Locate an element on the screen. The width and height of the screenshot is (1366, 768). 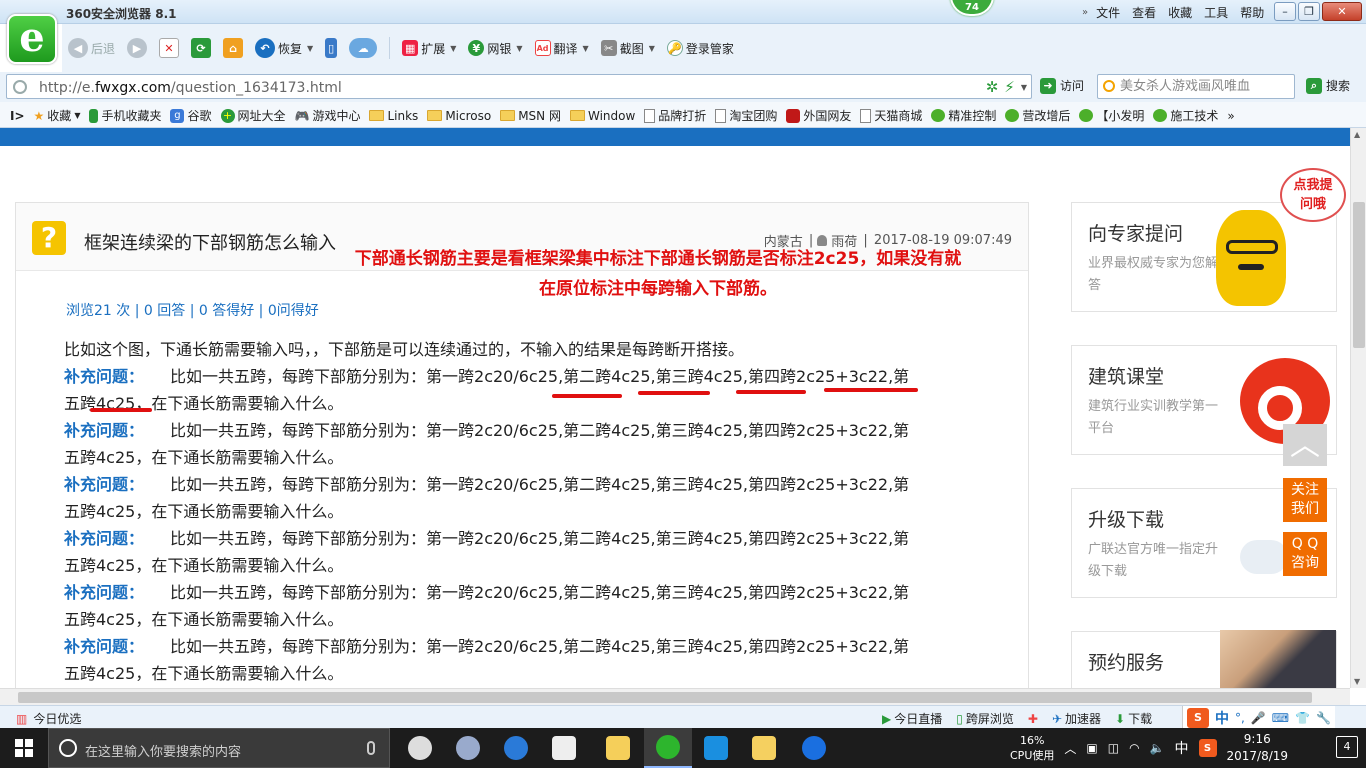
login-manager-button: 🔑 登录管家 is located at coordinates (700, 48).